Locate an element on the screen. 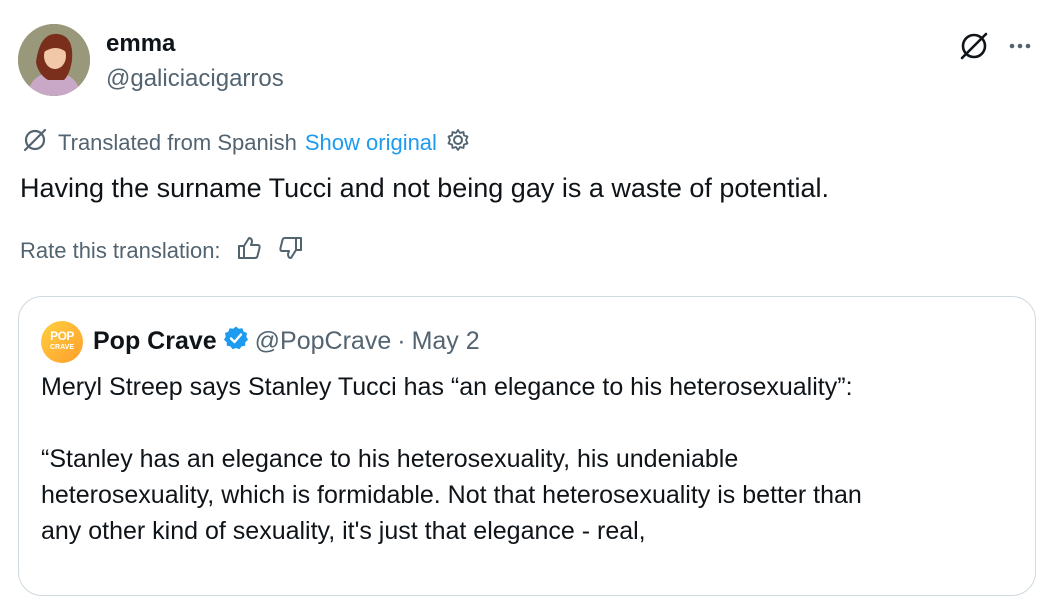 Image resolution: width=1058 pixels, height=596 pixels. thumbs-down-icon is located at coordinates (291, 251).